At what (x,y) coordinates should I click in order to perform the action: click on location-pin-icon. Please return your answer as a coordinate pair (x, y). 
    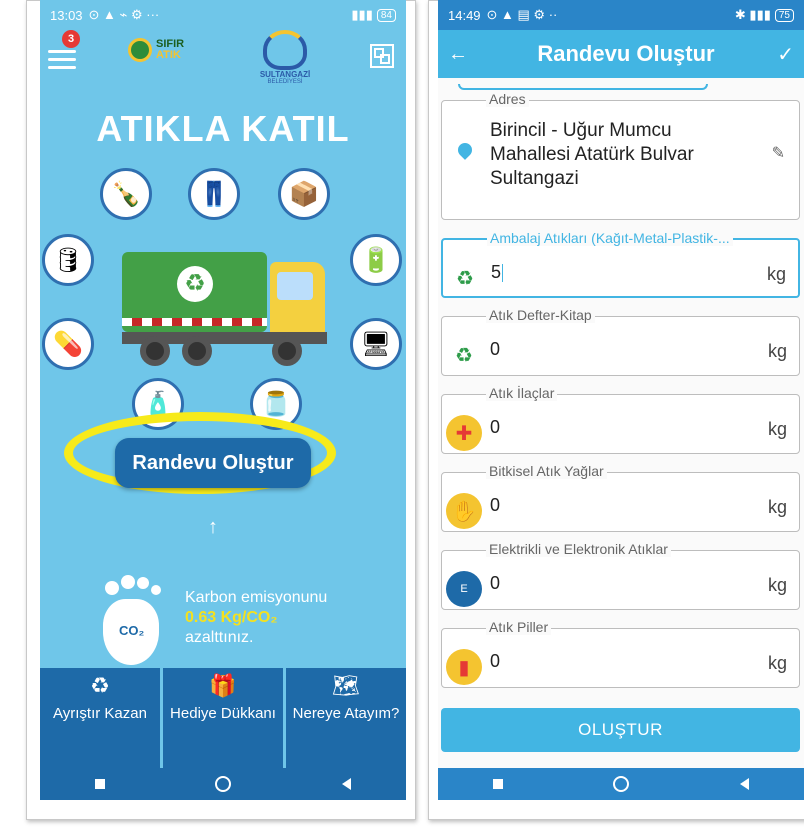
    Looking at the image, I should click on (465, 150).